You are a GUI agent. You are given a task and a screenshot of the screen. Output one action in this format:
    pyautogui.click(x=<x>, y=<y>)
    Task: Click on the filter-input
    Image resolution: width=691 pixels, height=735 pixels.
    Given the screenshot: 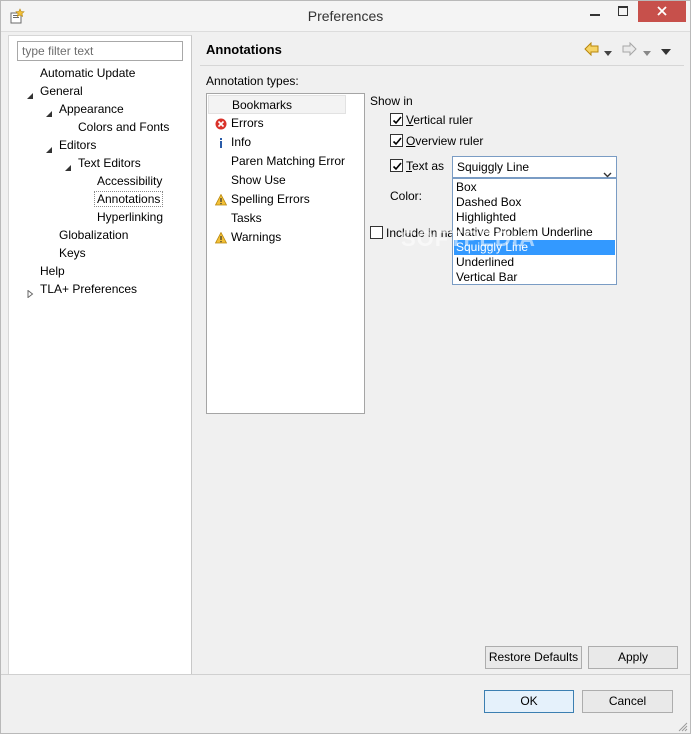 What is the action you would take?
    pyautogui.click(x=100, y=51)
    